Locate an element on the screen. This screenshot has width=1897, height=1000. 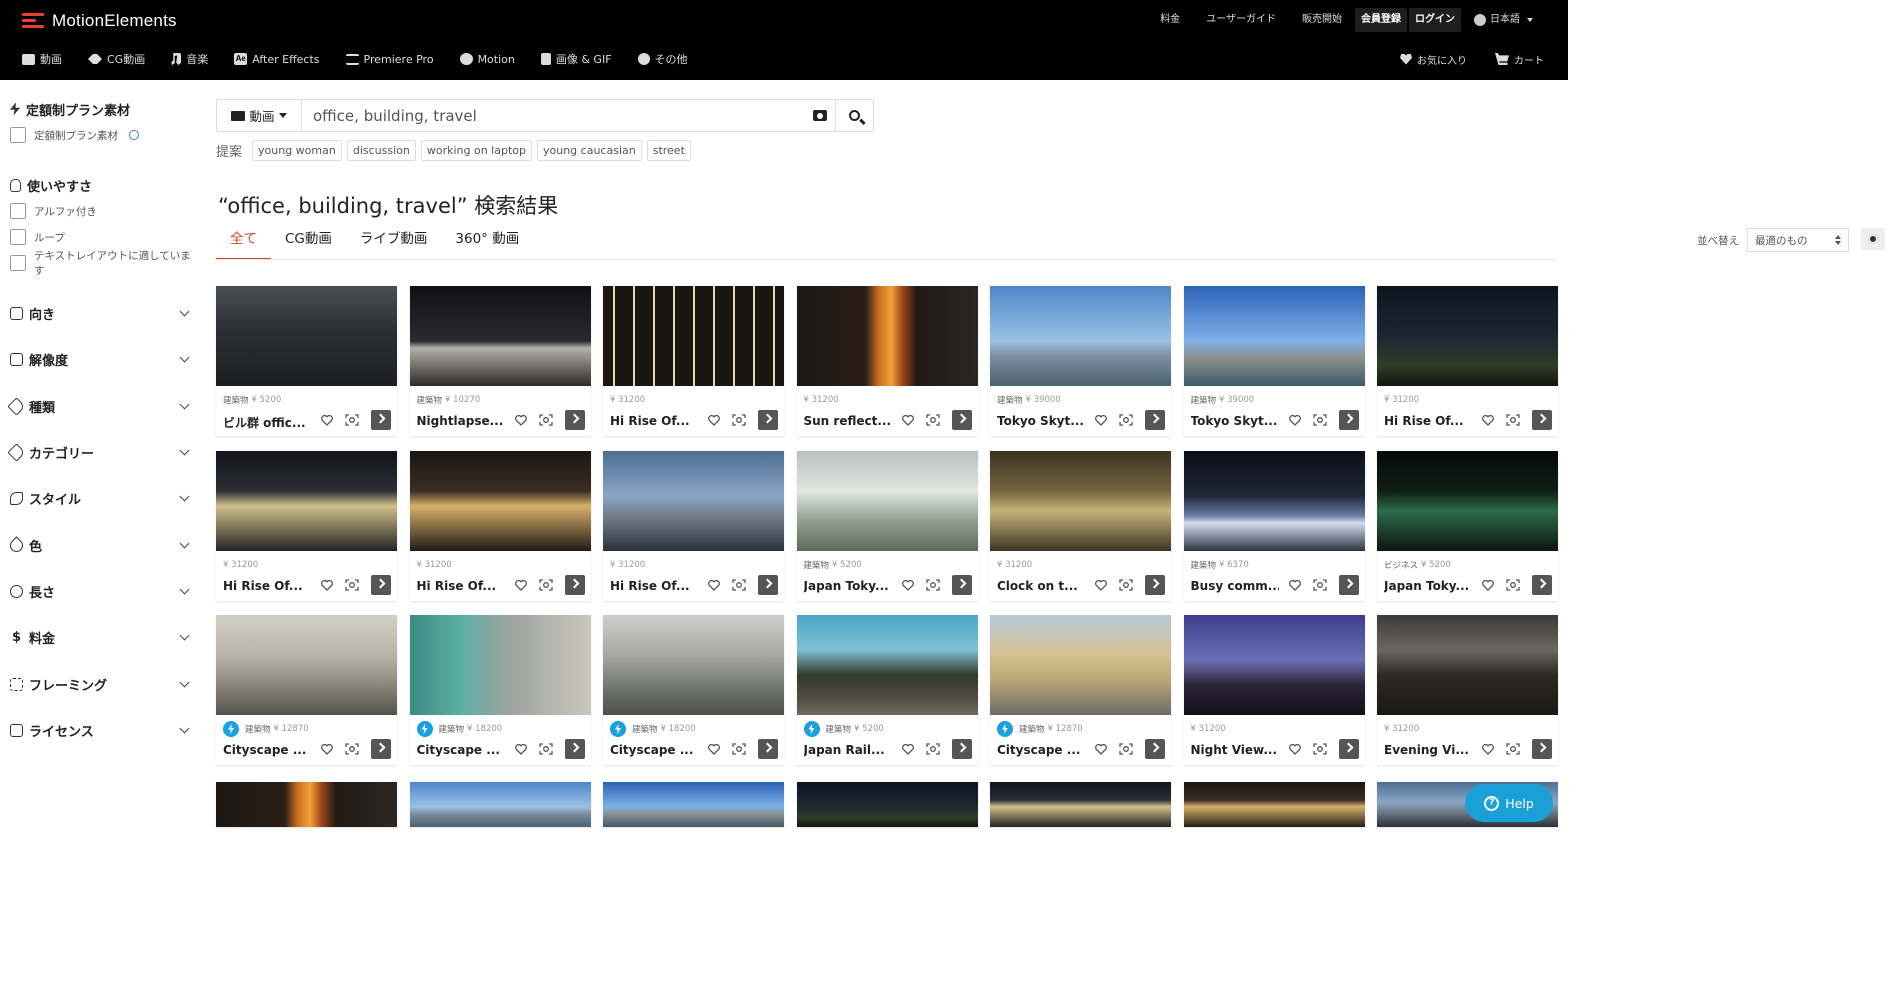
suggestion-chip: street is located at coordinates (668, 150).